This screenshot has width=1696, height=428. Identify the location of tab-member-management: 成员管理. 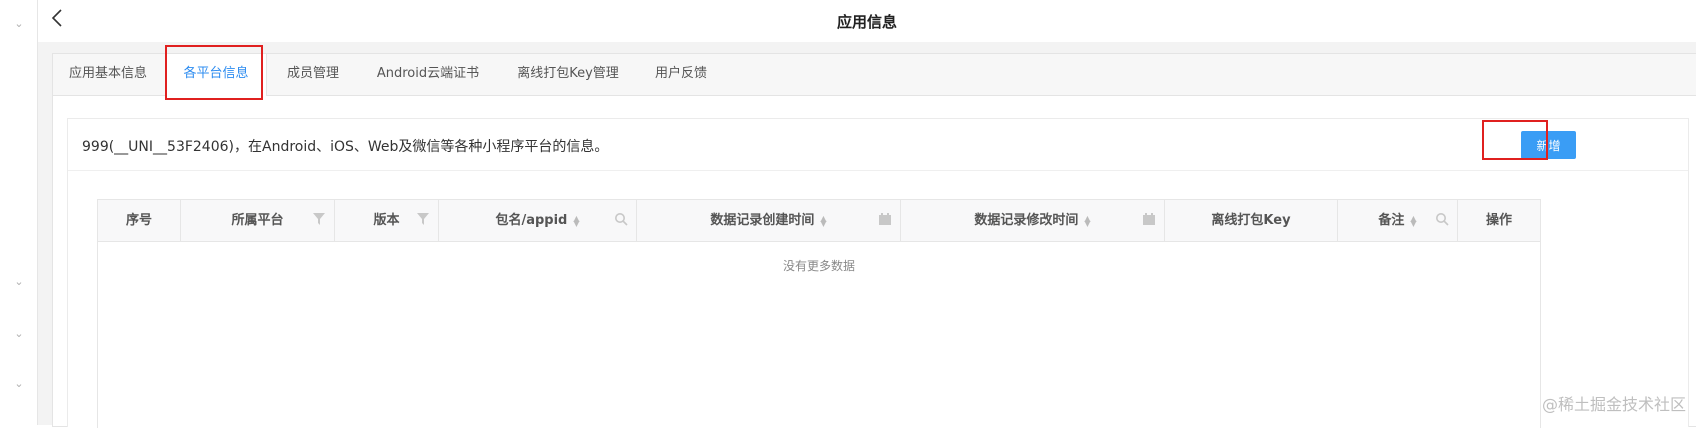
(313, 74).